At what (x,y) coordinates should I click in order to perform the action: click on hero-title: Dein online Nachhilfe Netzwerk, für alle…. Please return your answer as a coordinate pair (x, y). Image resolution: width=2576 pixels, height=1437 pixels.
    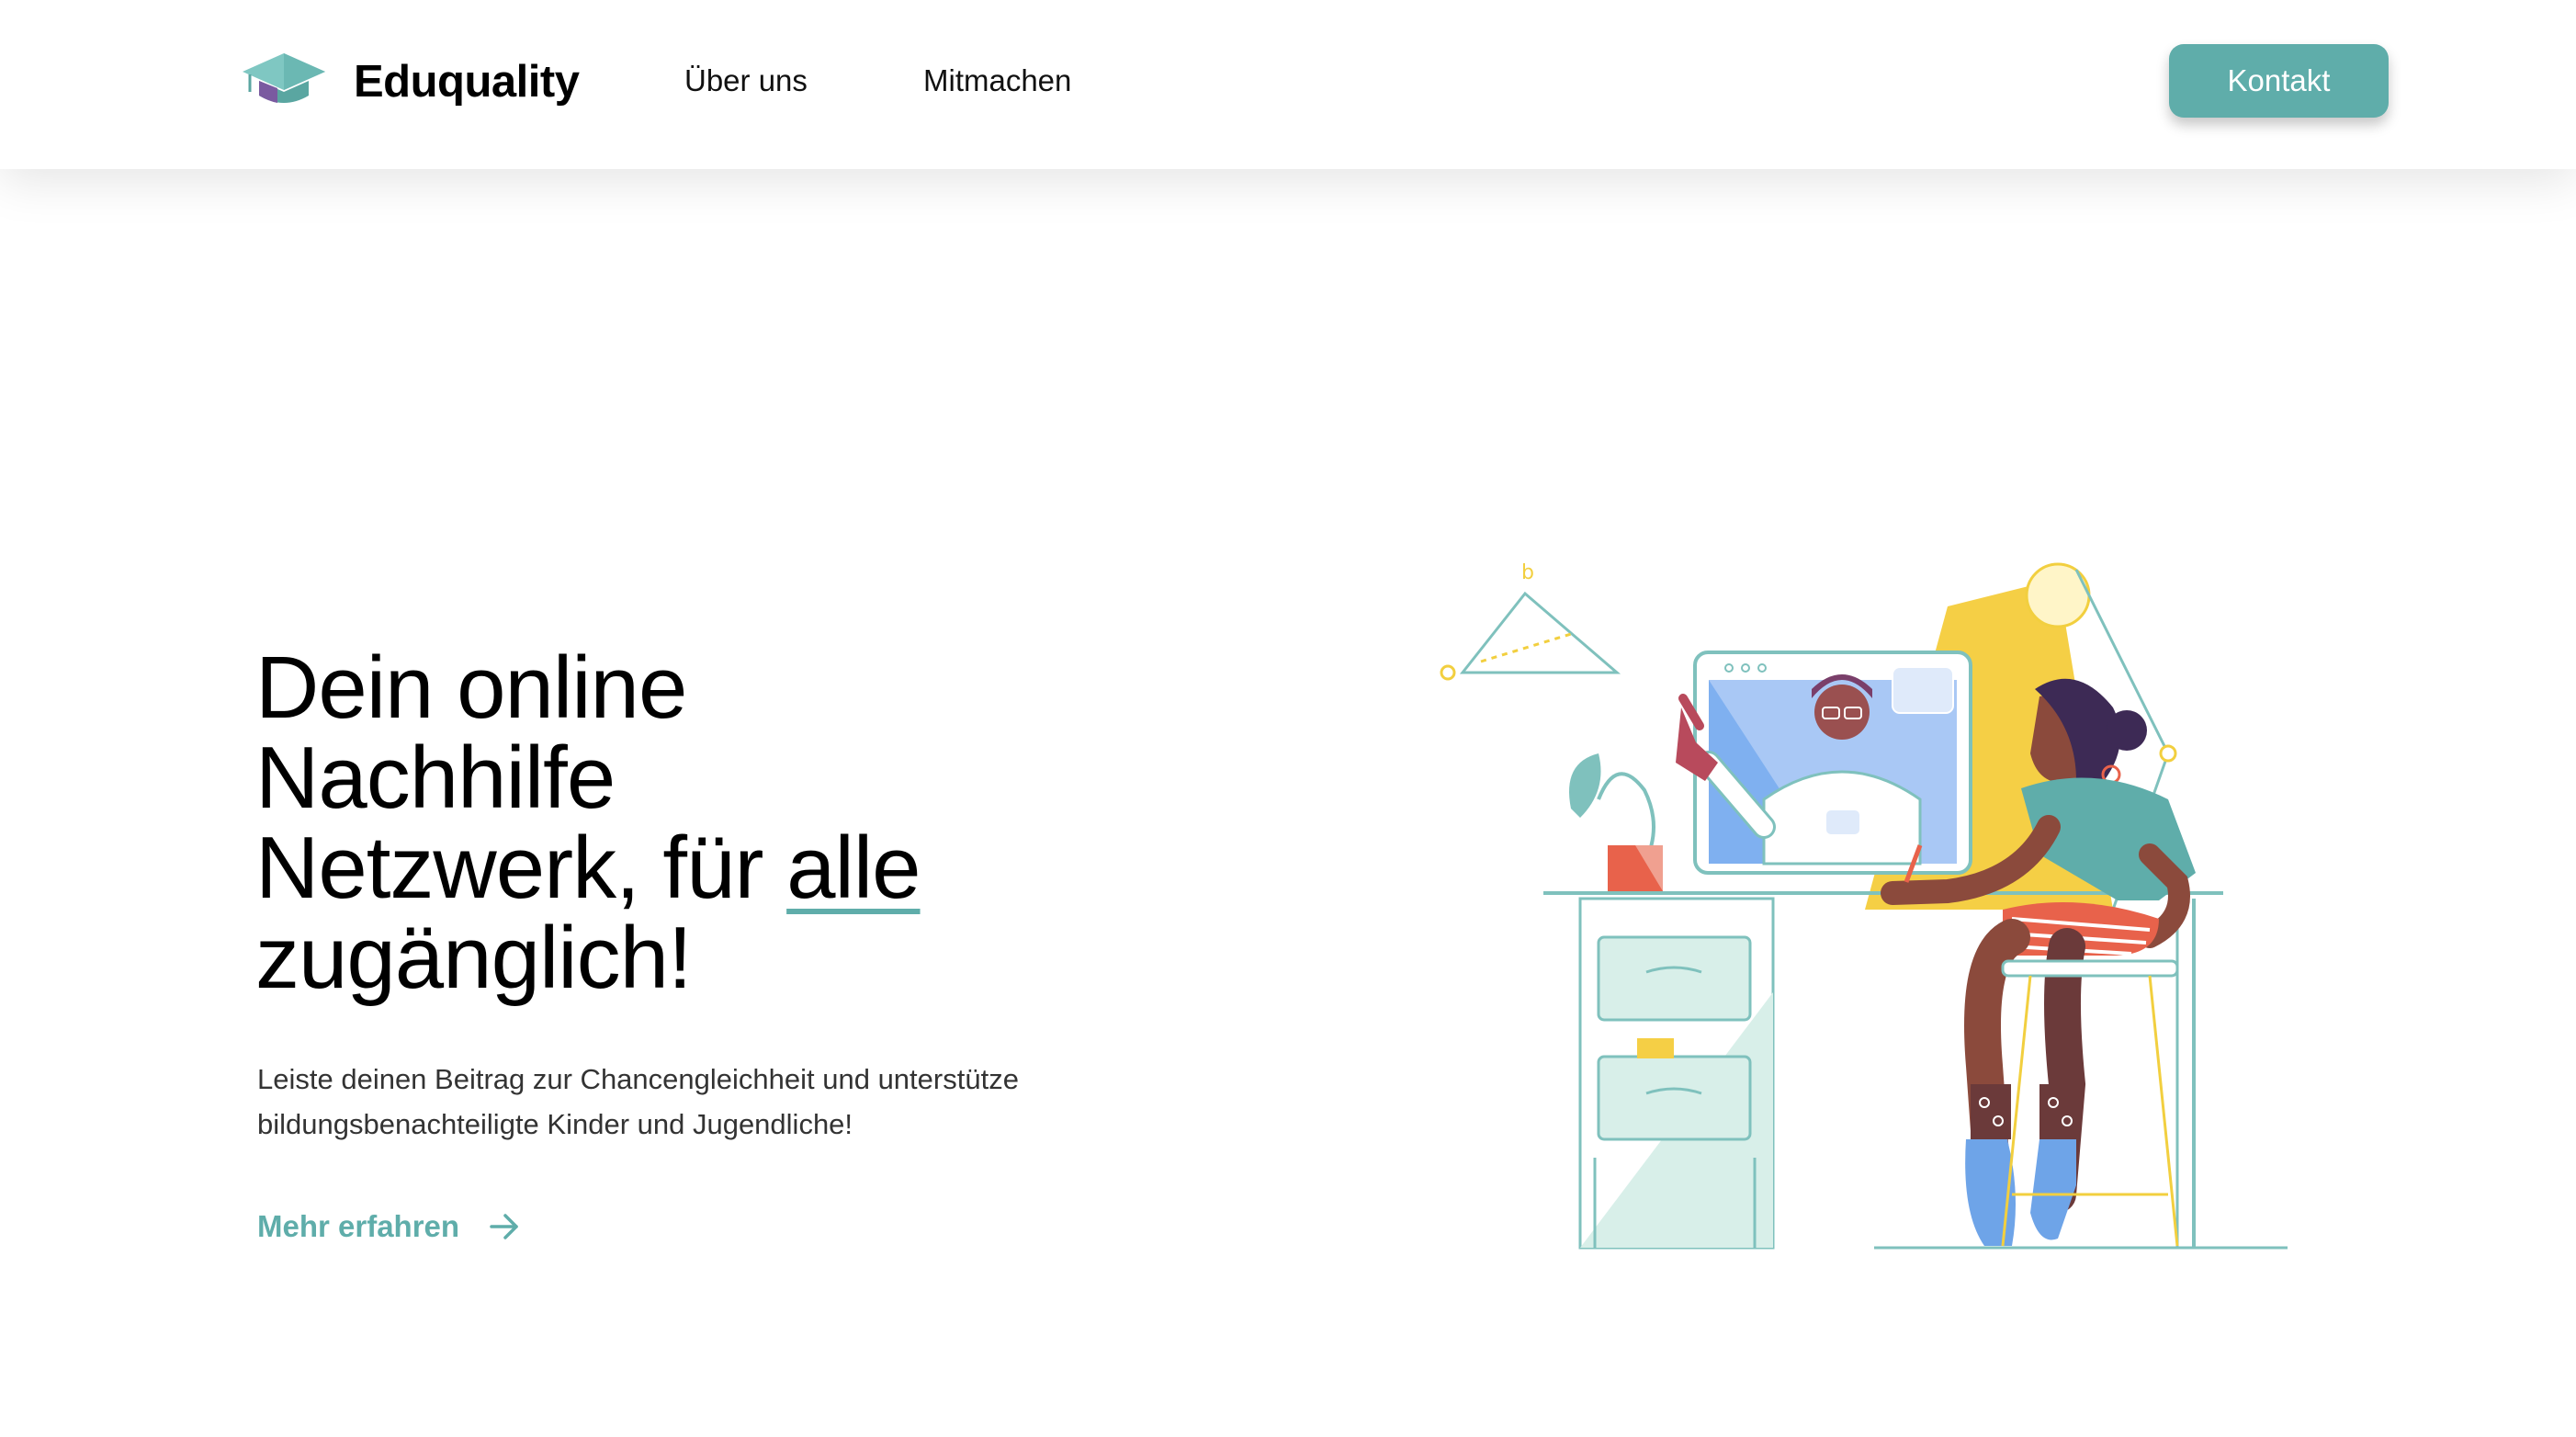
    Looking at the image, I should click on (714, 823).